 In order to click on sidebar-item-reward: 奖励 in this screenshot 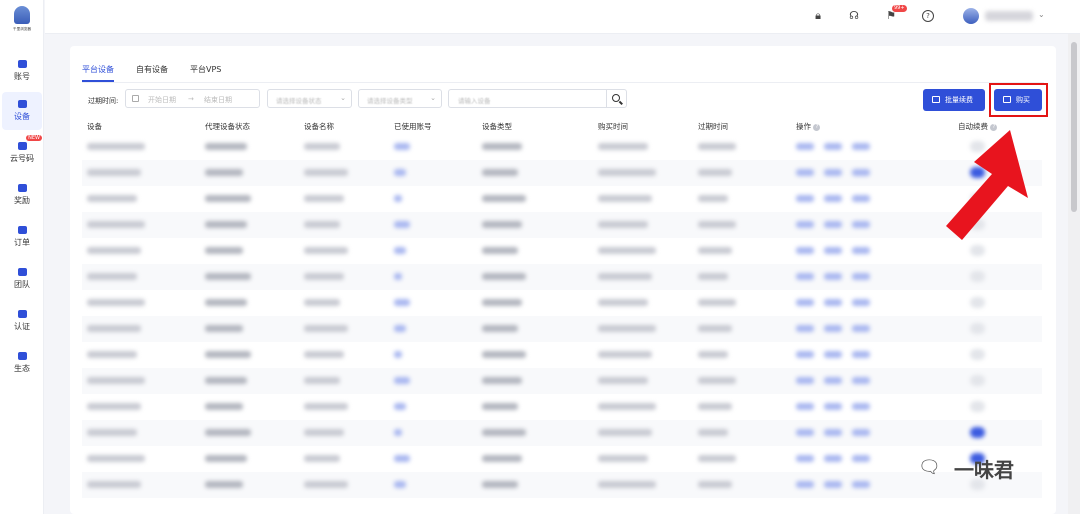, I will do `click(22, 195)`.